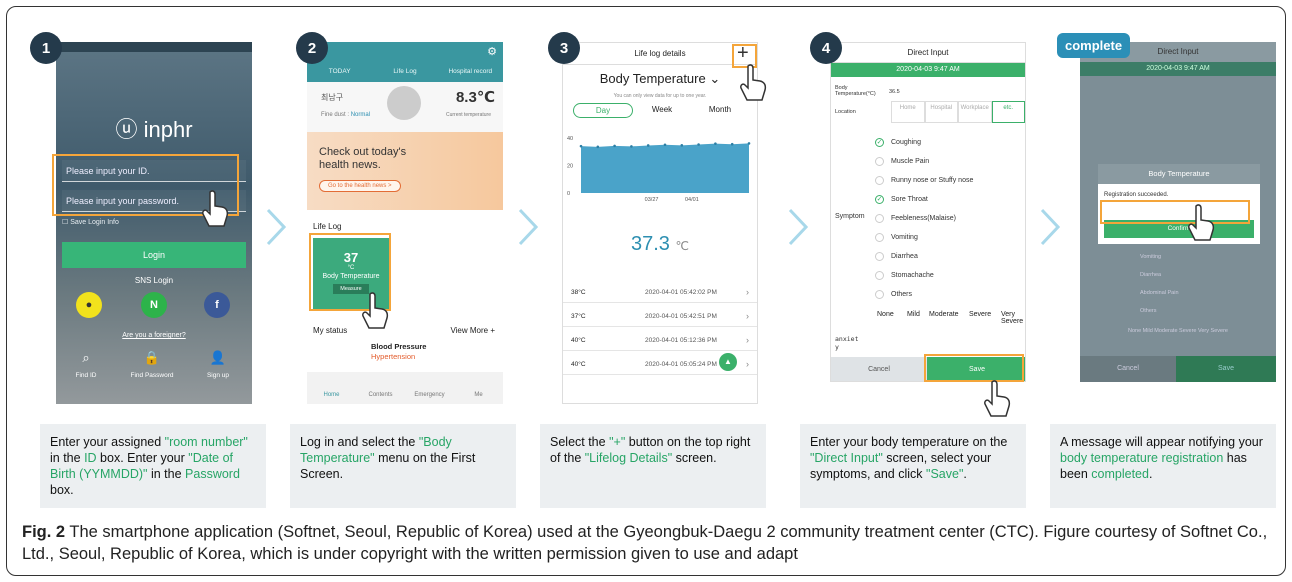  What do you see at coordinates (429, 388) in the screenshot?
I see `nav-emergency: Emergency` at bounding box center [429, 388].